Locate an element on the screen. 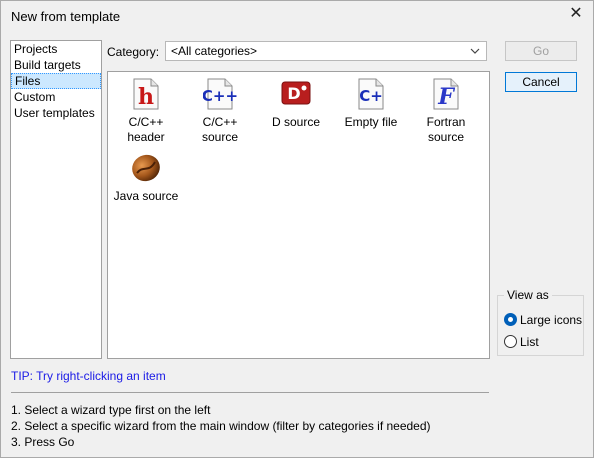  java-source-icon is located at coordinates (146, 168).